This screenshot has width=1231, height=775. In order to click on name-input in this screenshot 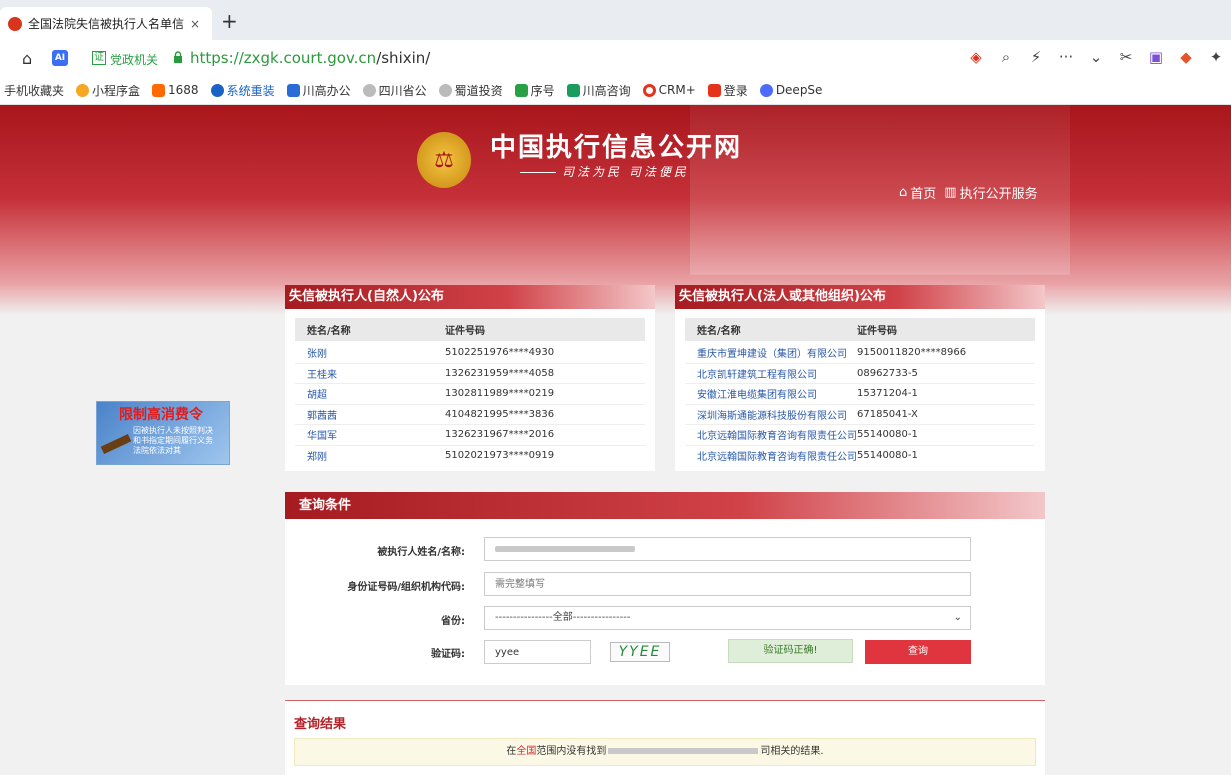, I will do `click(727, 549)`.